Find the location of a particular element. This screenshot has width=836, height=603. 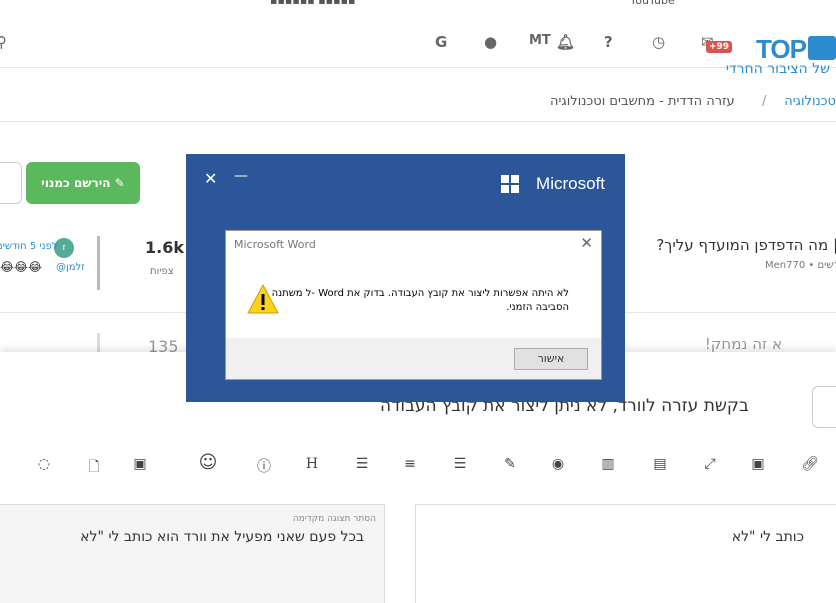

dialog-title: Microsoft Word is located at coordinates (275, 244).